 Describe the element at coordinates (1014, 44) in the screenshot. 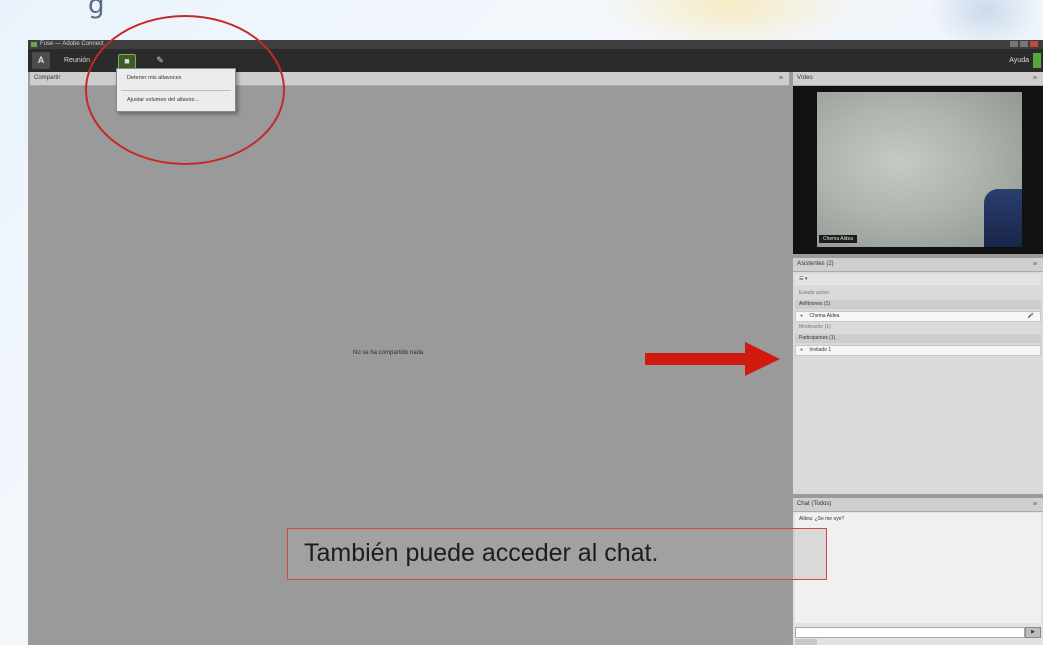

I see `minimize-button` at that location.